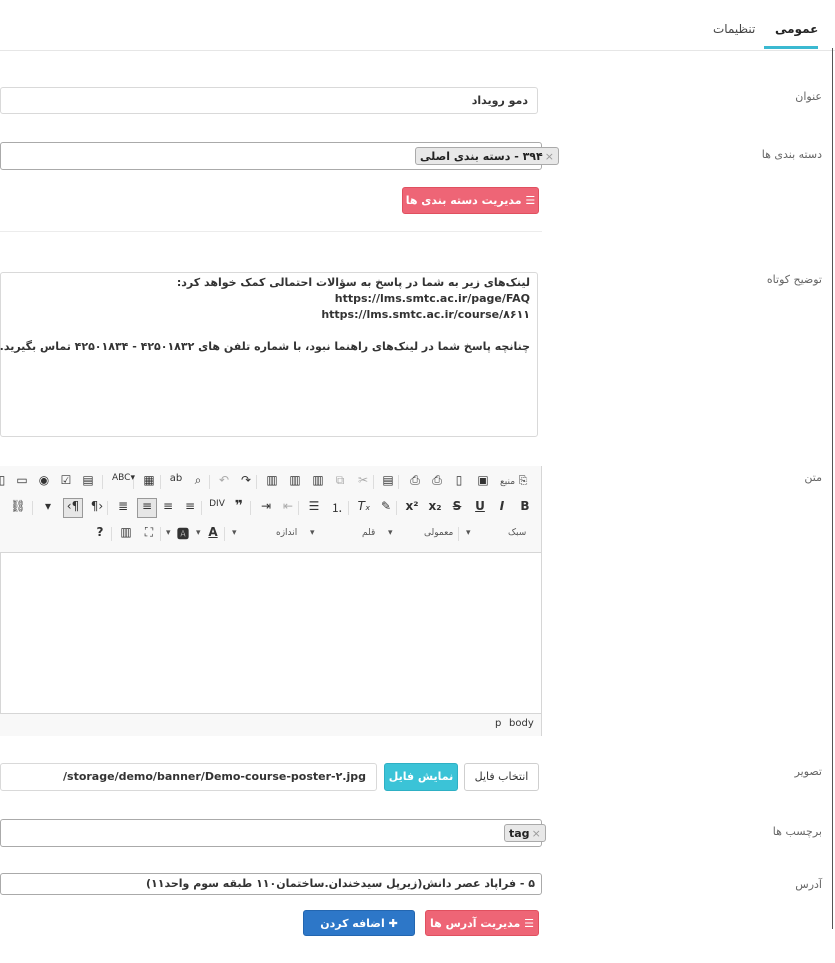 The image size is (835, 963). Describe the element at coordinates (266, 506) in the screenshot. I see `indent-icon: ⇥` at that location.